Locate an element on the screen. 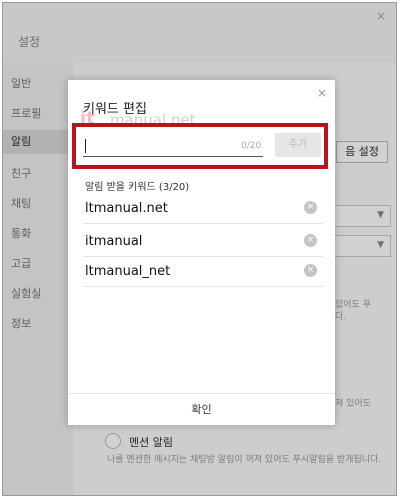  keyword-text: ltmanual.net is located at coordinates (126, 208).